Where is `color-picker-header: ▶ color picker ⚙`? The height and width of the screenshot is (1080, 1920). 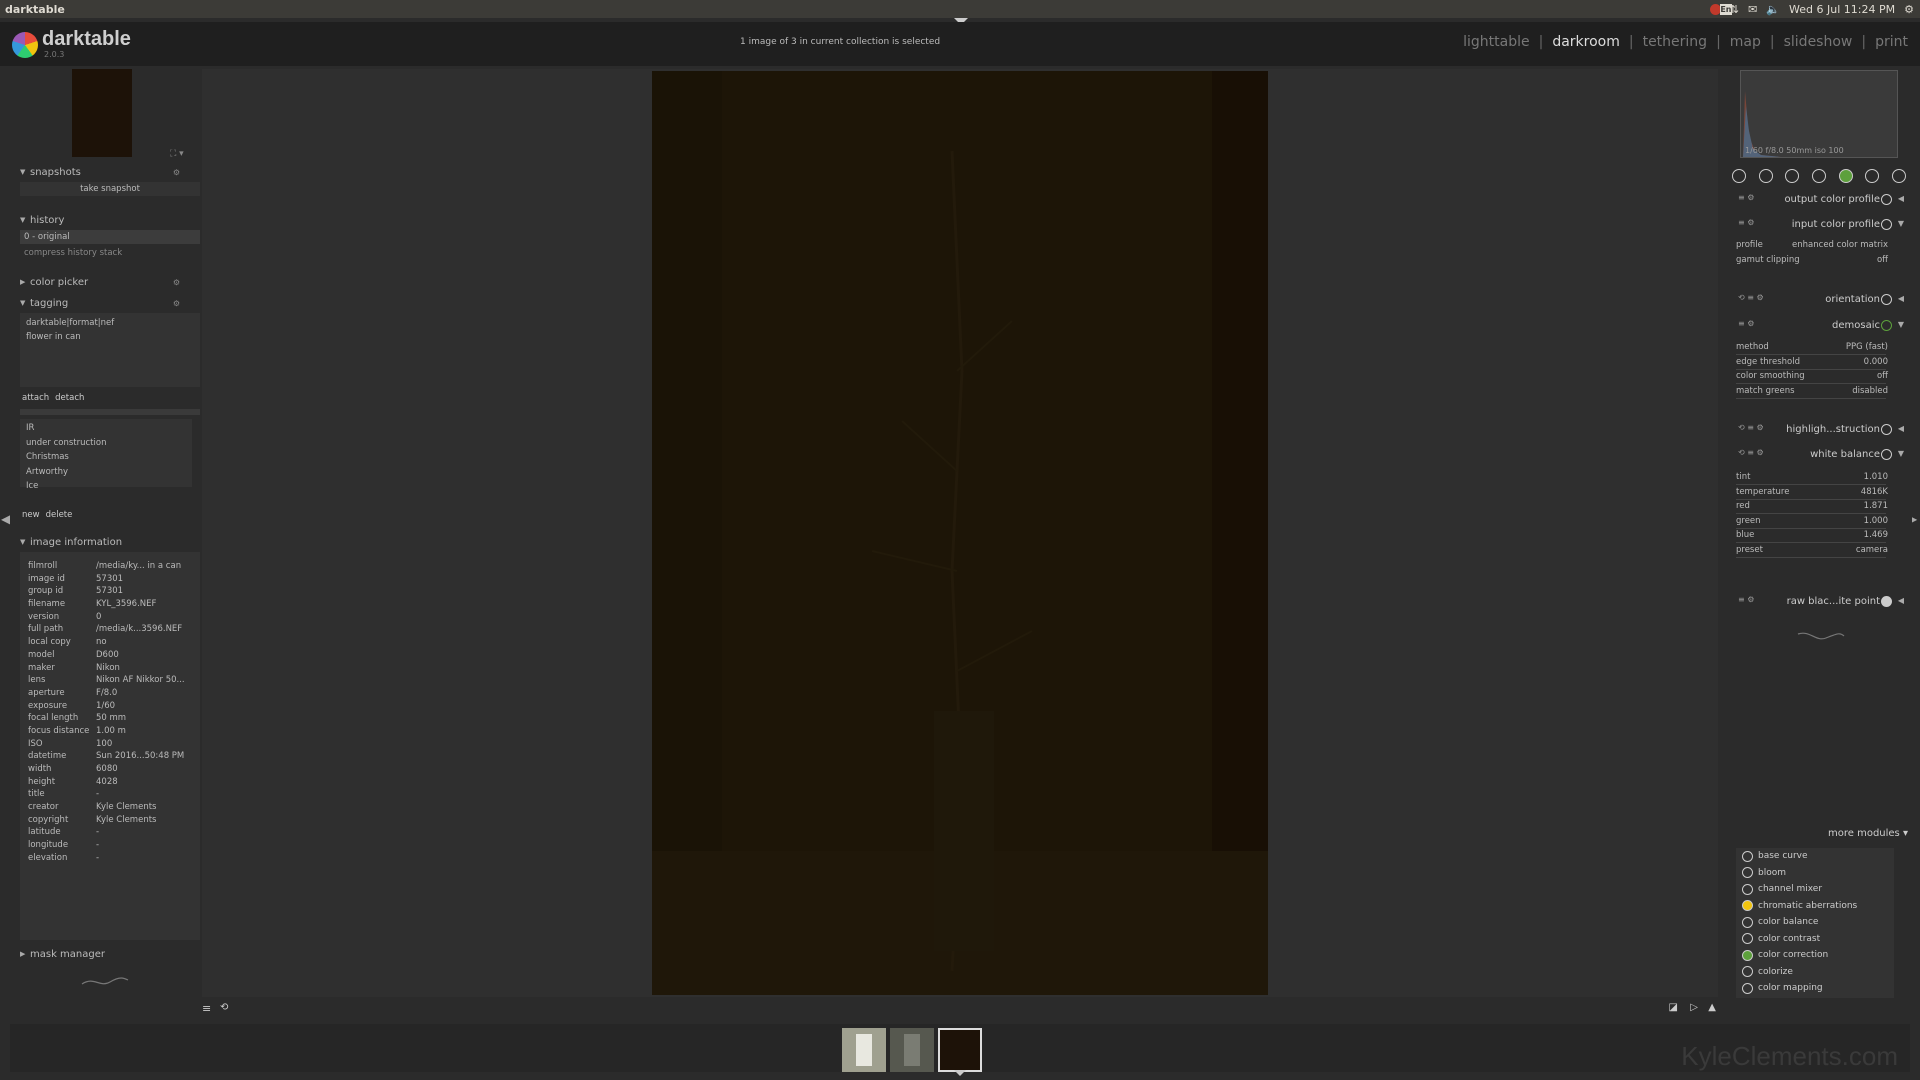 color-picker-header: ▶ color picker ⚙ is located at coordinates (110, 282).